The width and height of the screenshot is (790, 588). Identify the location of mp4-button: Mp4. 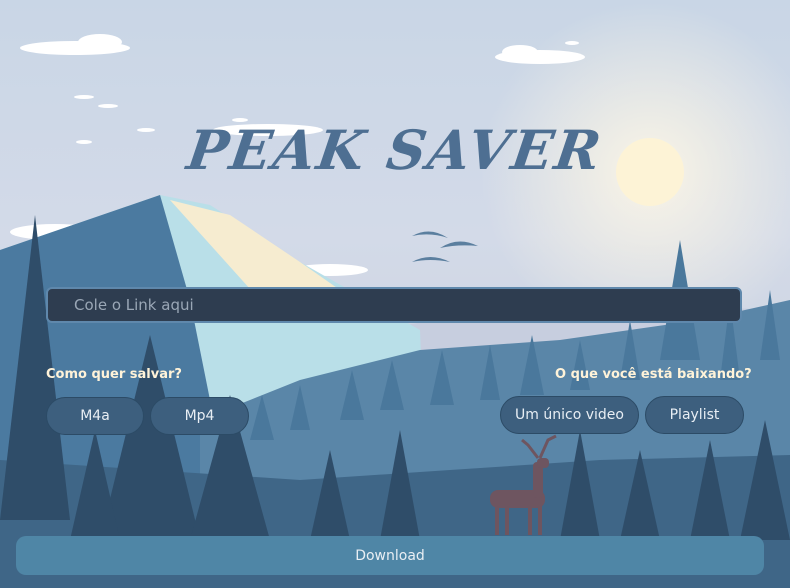
(199, 416).